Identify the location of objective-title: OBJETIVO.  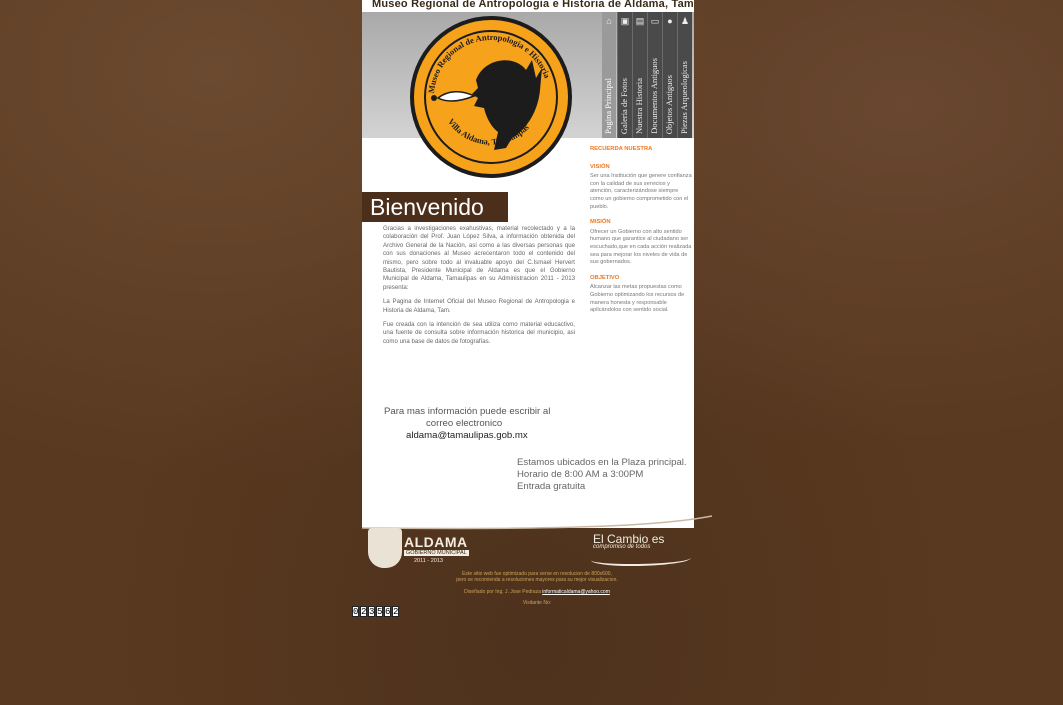
(605, 277).